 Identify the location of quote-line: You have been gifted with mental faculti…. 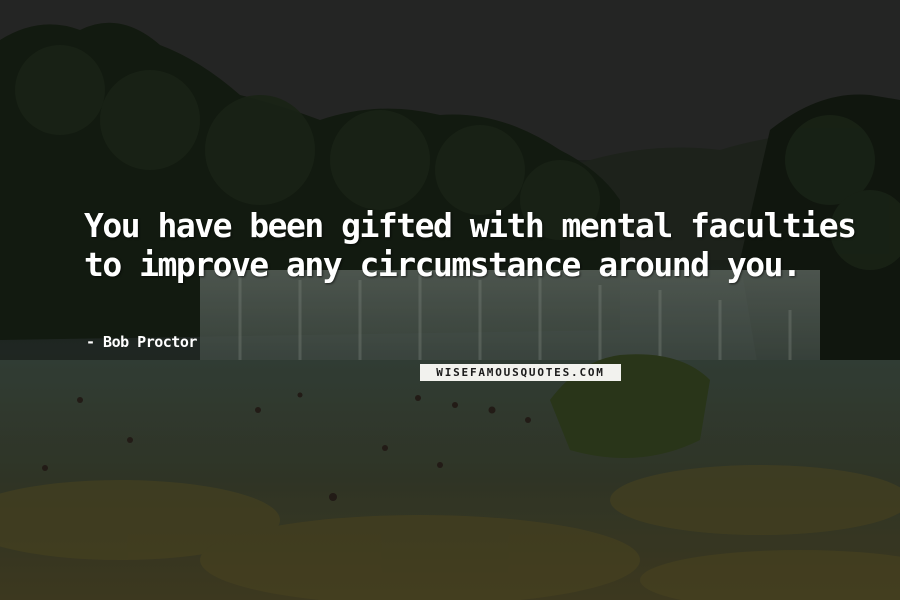
(470, 225).